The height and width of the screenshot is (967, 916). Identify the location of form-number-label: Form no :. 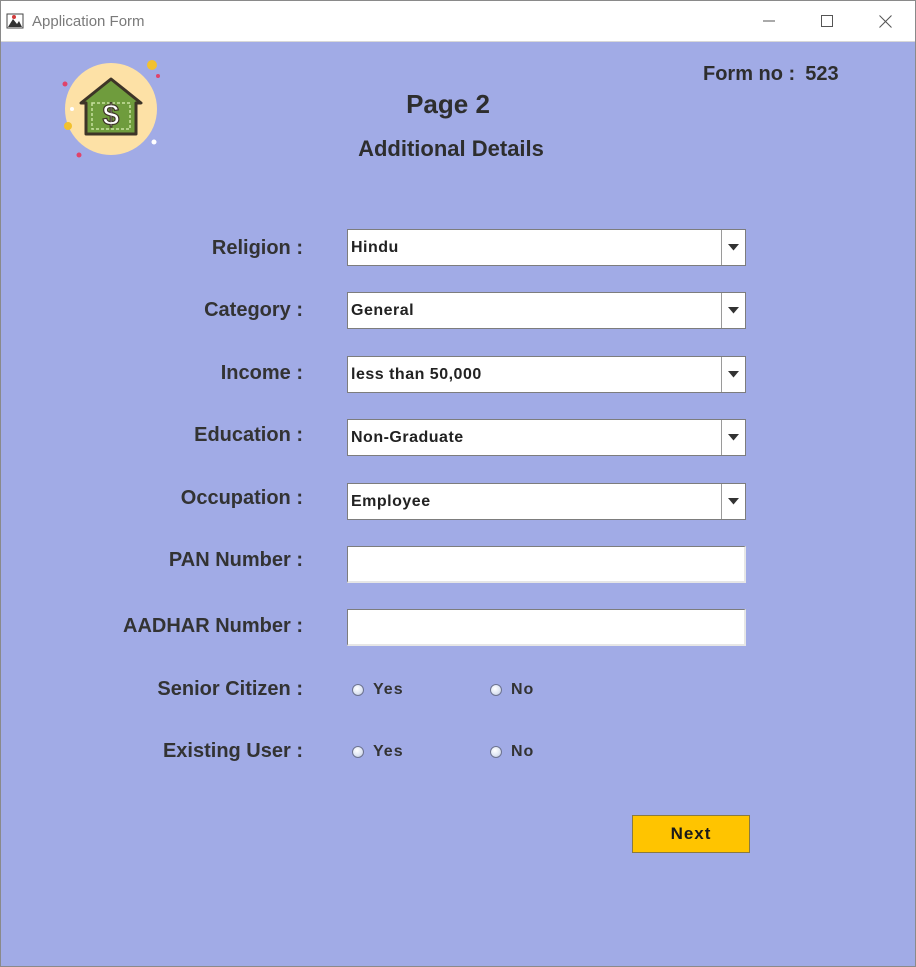
(749, 74).